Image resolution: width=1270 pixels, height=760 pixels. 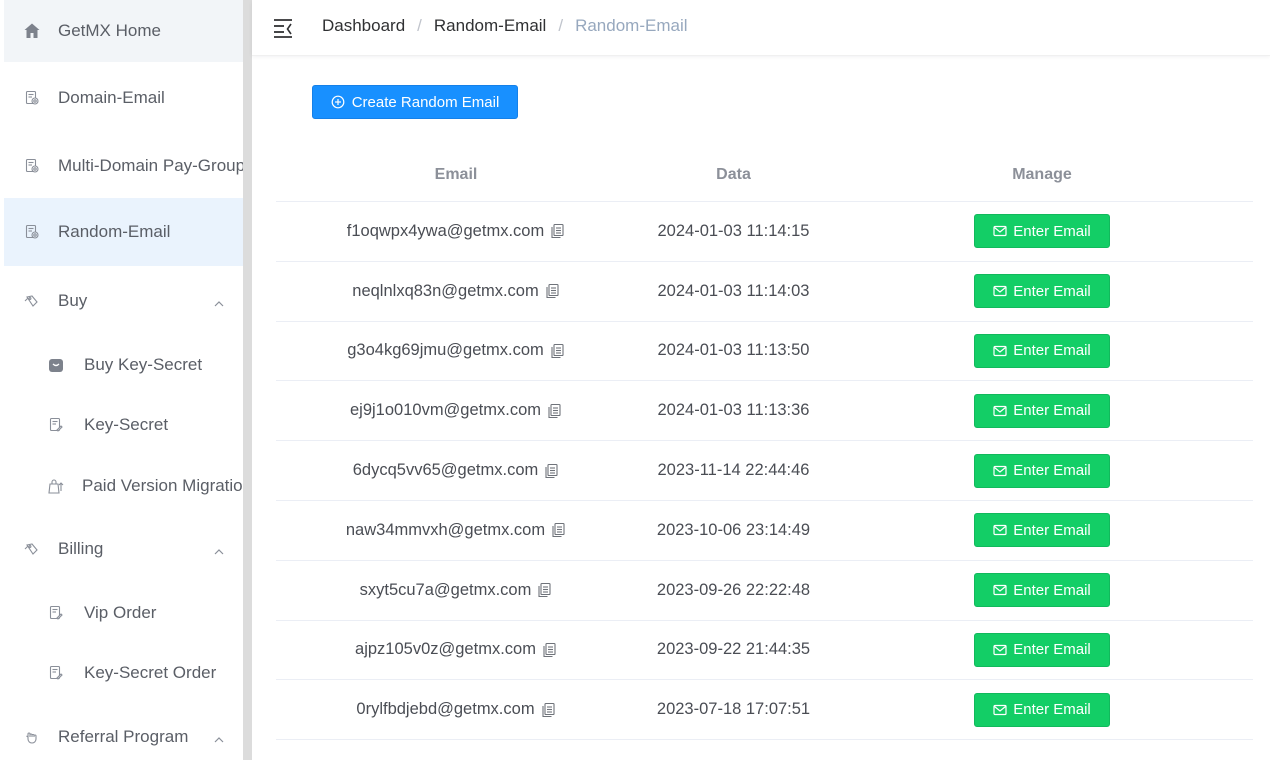 I want to click on date-cell: 2023-10-06 23:14:49, so click(x=733, y=529).